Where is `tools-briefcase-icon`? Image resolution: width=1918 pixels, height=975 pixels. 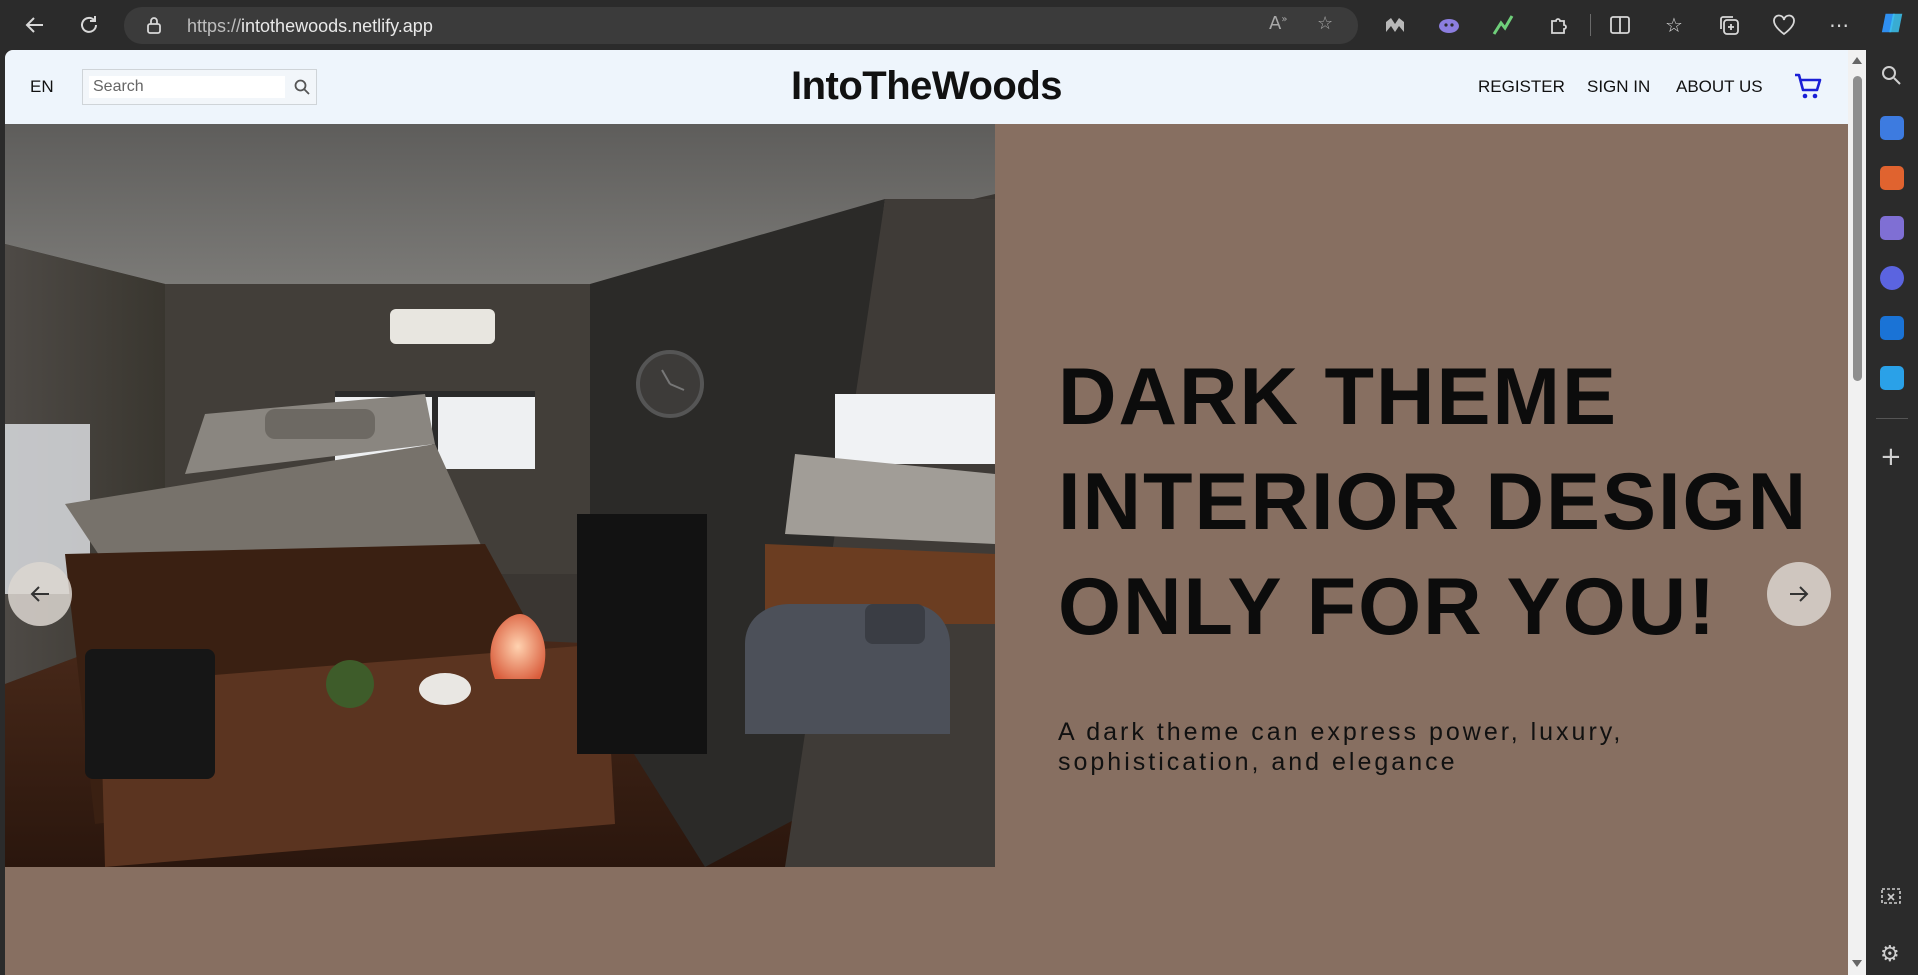
tools-briefcase-icon is located at coordinates (1892, 178).